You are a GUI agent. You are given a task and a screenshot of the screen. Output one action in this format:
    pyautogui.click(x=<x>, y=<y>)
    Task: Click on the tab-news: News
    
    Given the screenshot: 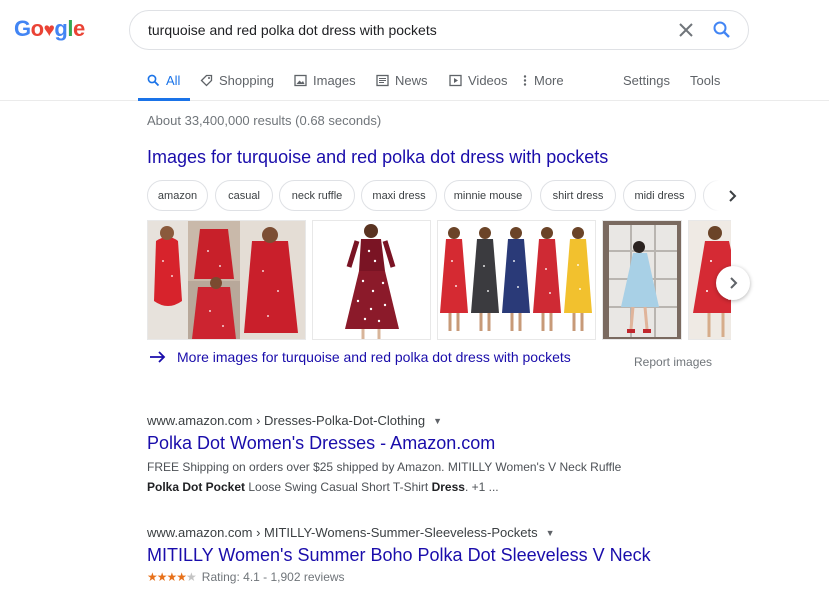 What is the action you would take?
    pyautogui.click(x=402, y=80)
    